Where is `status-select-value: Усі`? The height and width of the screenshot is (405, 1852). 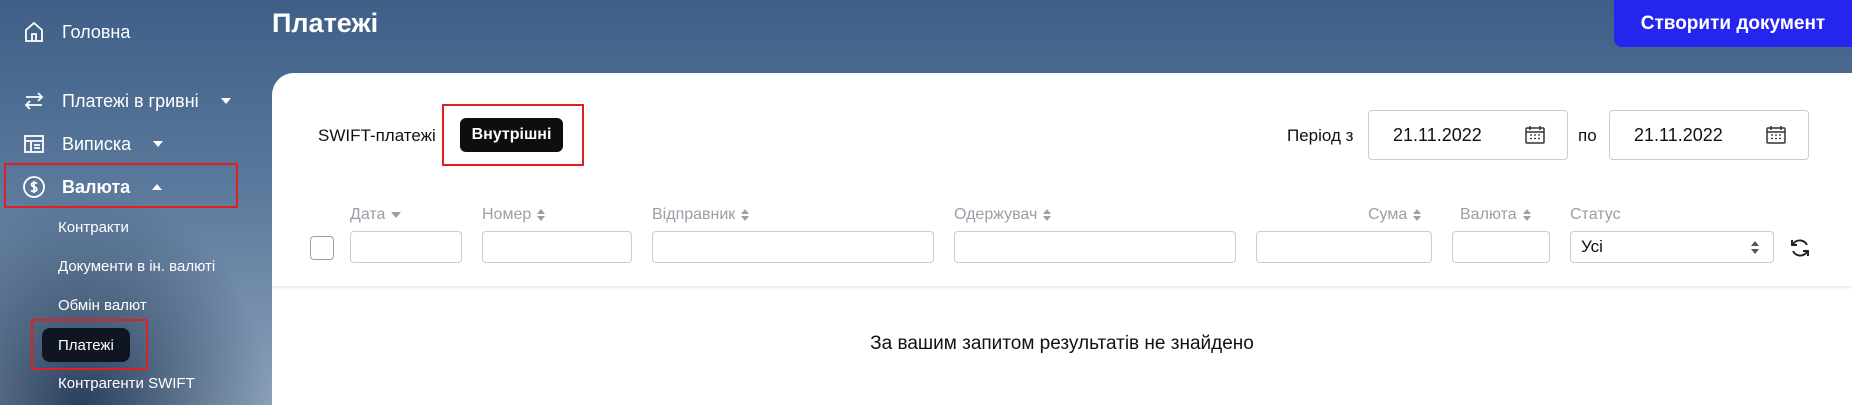 status-select-value: Усі is located at coordinates (1592, 246).